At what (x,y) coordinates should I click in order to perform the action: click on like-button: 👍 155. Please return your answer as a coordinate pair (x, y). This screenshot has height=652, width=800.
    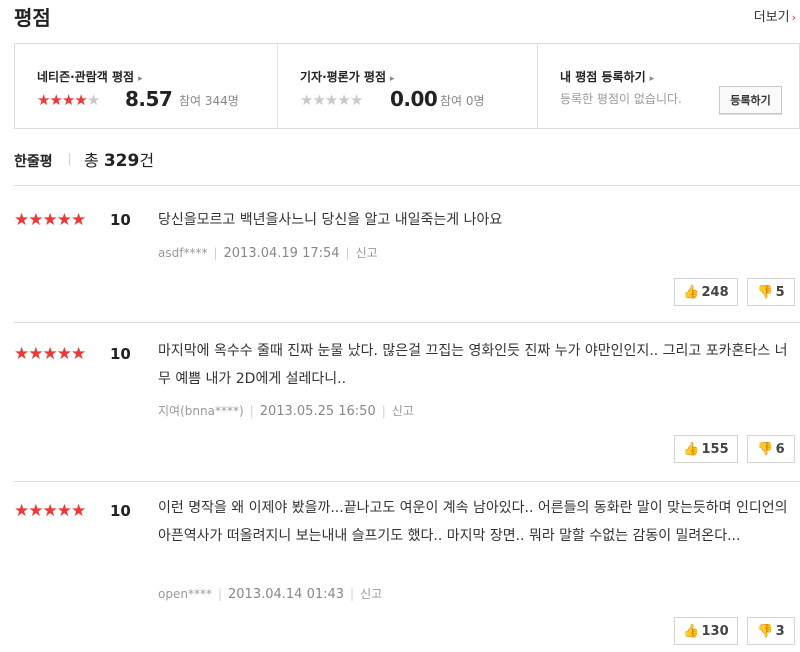
    Looking at the image, I should click on (706, 449).